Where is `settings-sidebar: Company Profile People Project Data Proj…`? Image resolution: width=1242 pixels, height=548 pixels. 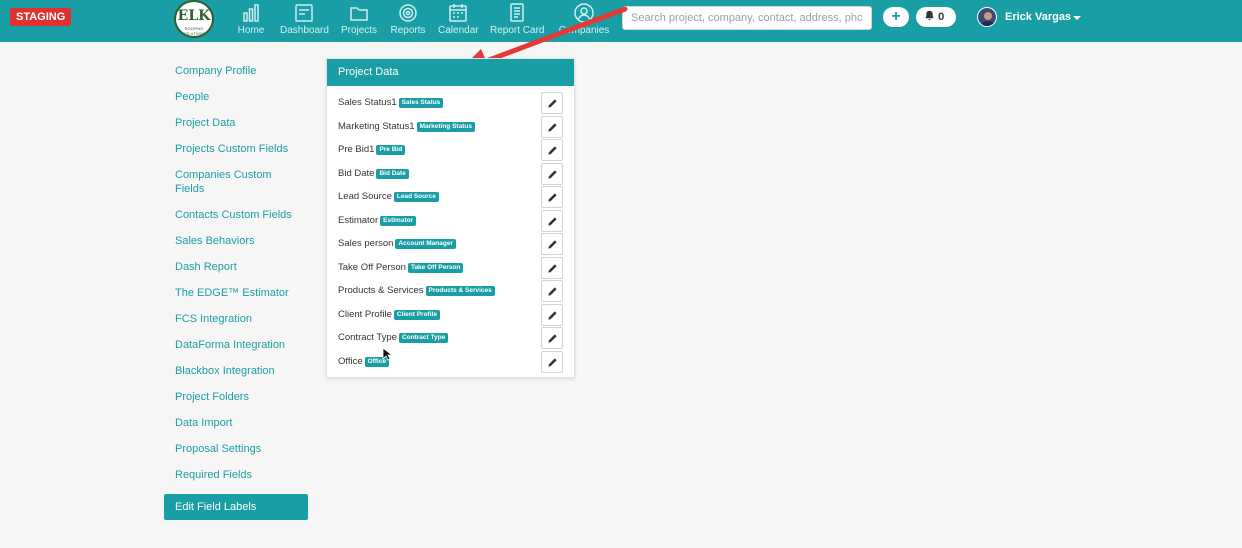 settings-sidebar: Company Profile People Project Data Proj… is located at coordinates (236, 289).